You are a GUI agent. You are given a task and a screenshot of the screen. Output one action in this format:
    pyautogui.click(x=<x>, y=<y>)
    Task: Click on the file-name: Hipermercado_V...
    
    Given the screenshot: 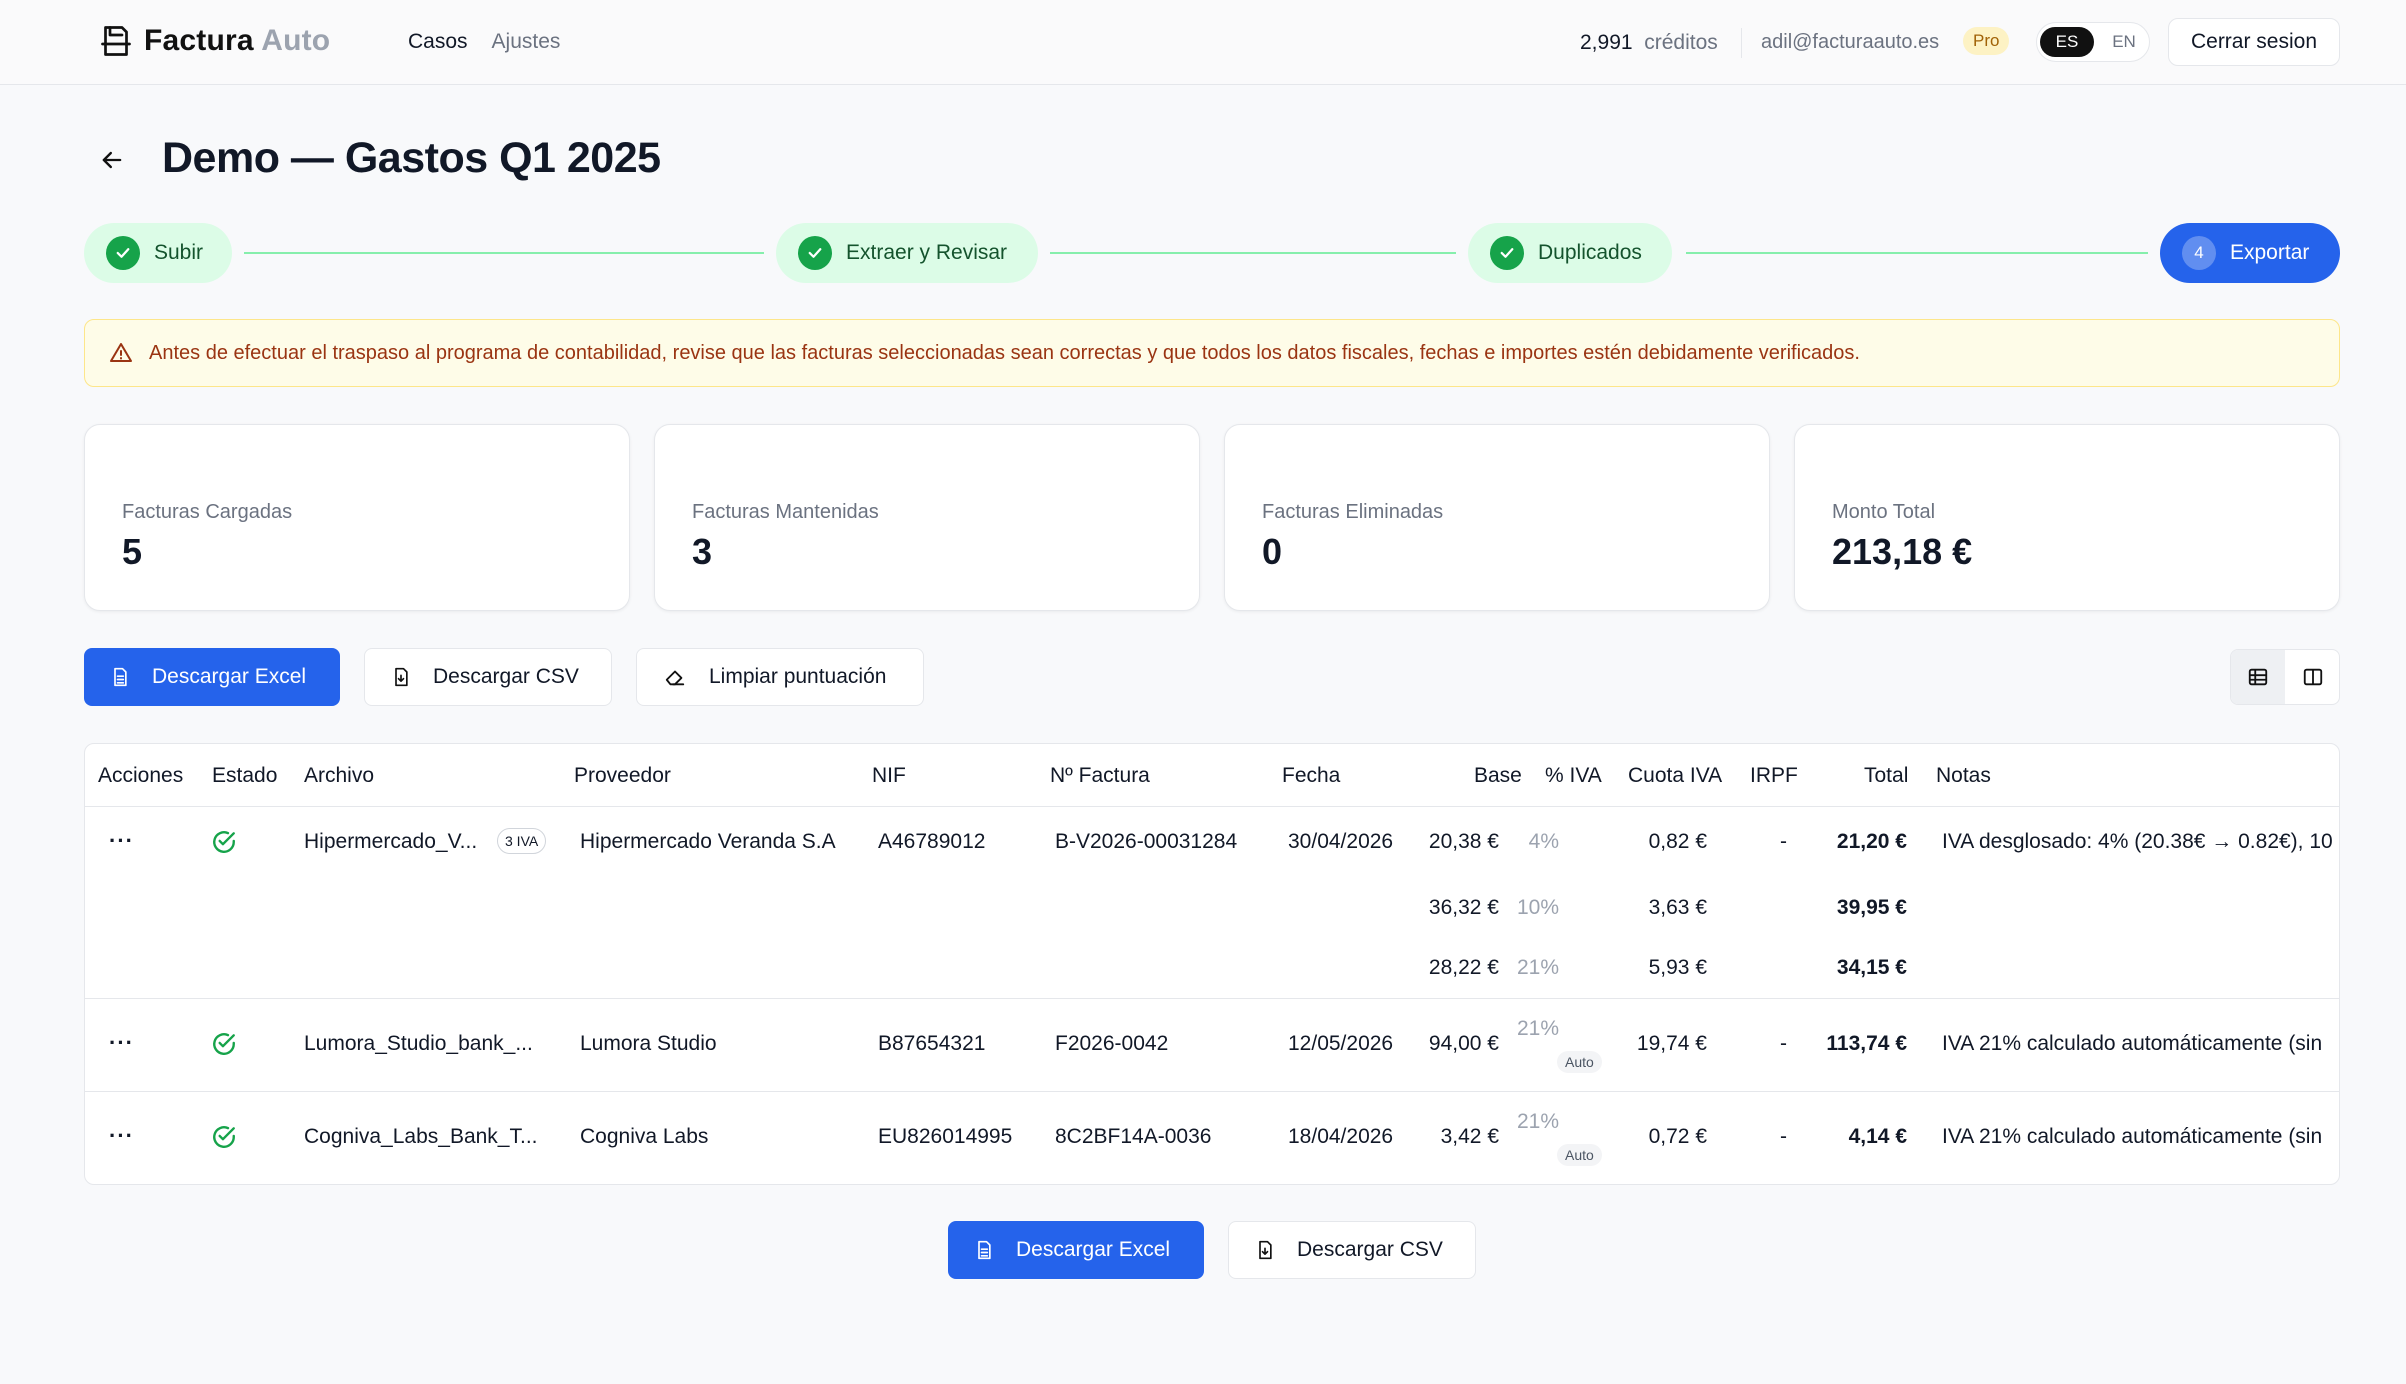 What is the action you would take?
    pyautogui.click(x=390, y=842)
    